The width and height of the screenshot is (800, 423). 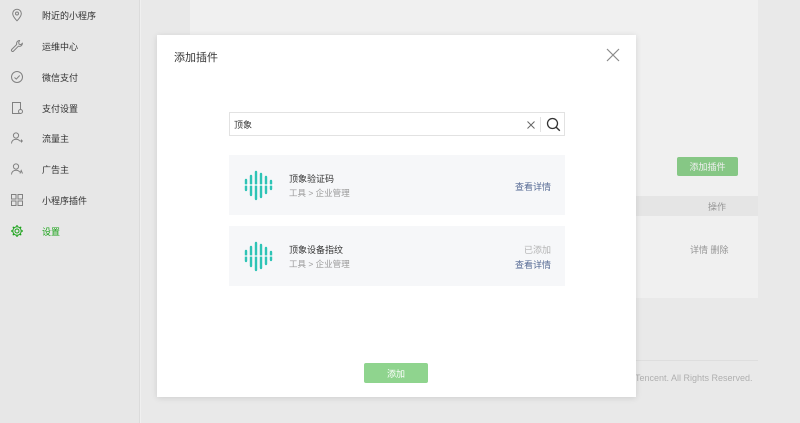 I want to click on search-box, so click(x=397, y=124).